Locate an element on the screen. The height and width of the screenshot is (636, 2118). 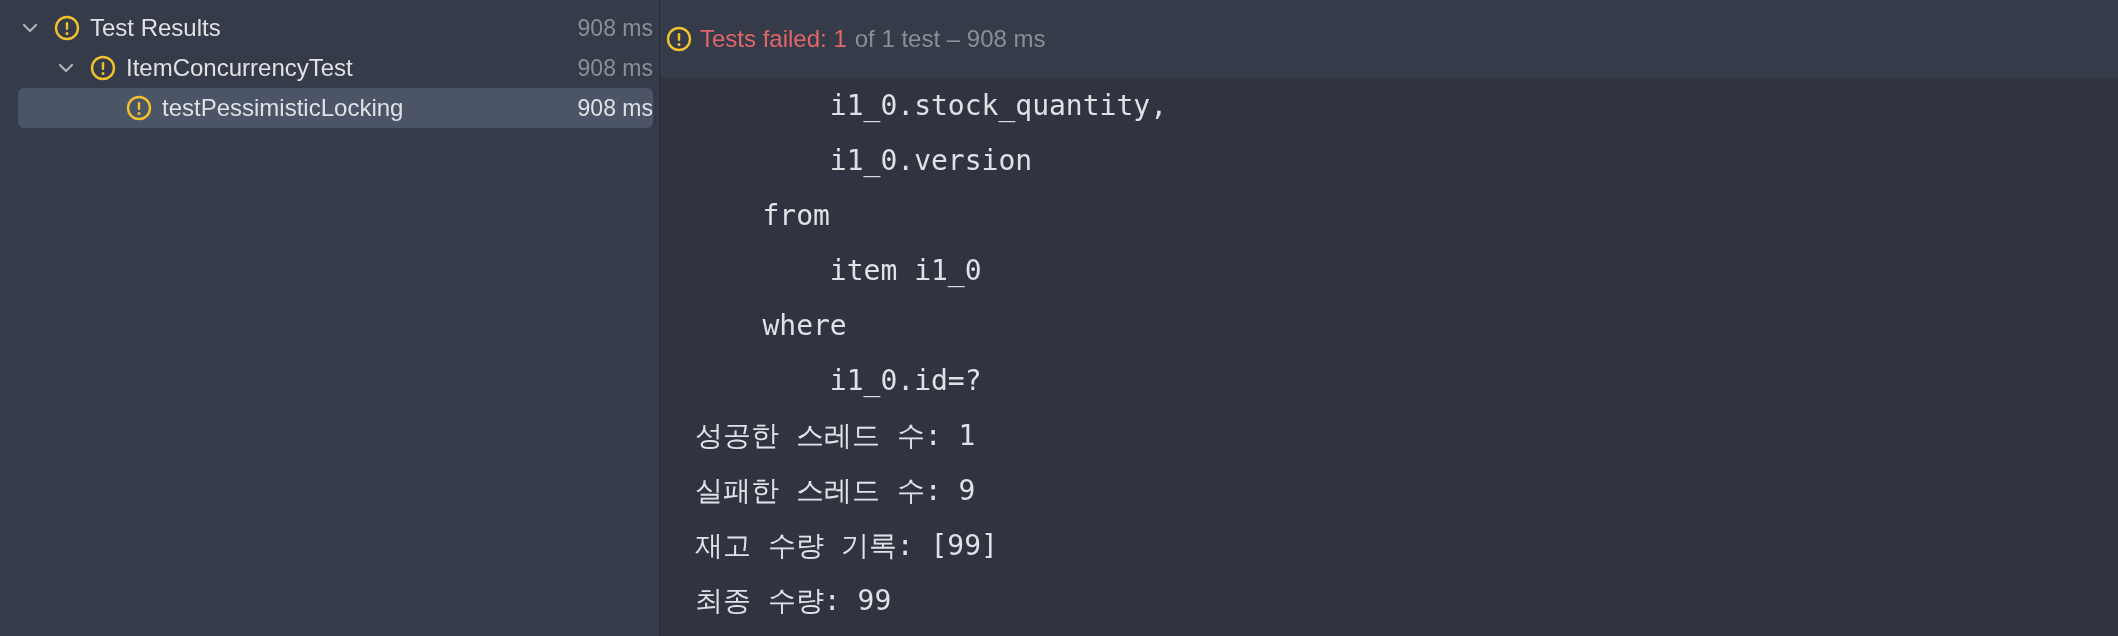
console-line: 재고 수량 기록: [99] is located at coordinates (846, 545).